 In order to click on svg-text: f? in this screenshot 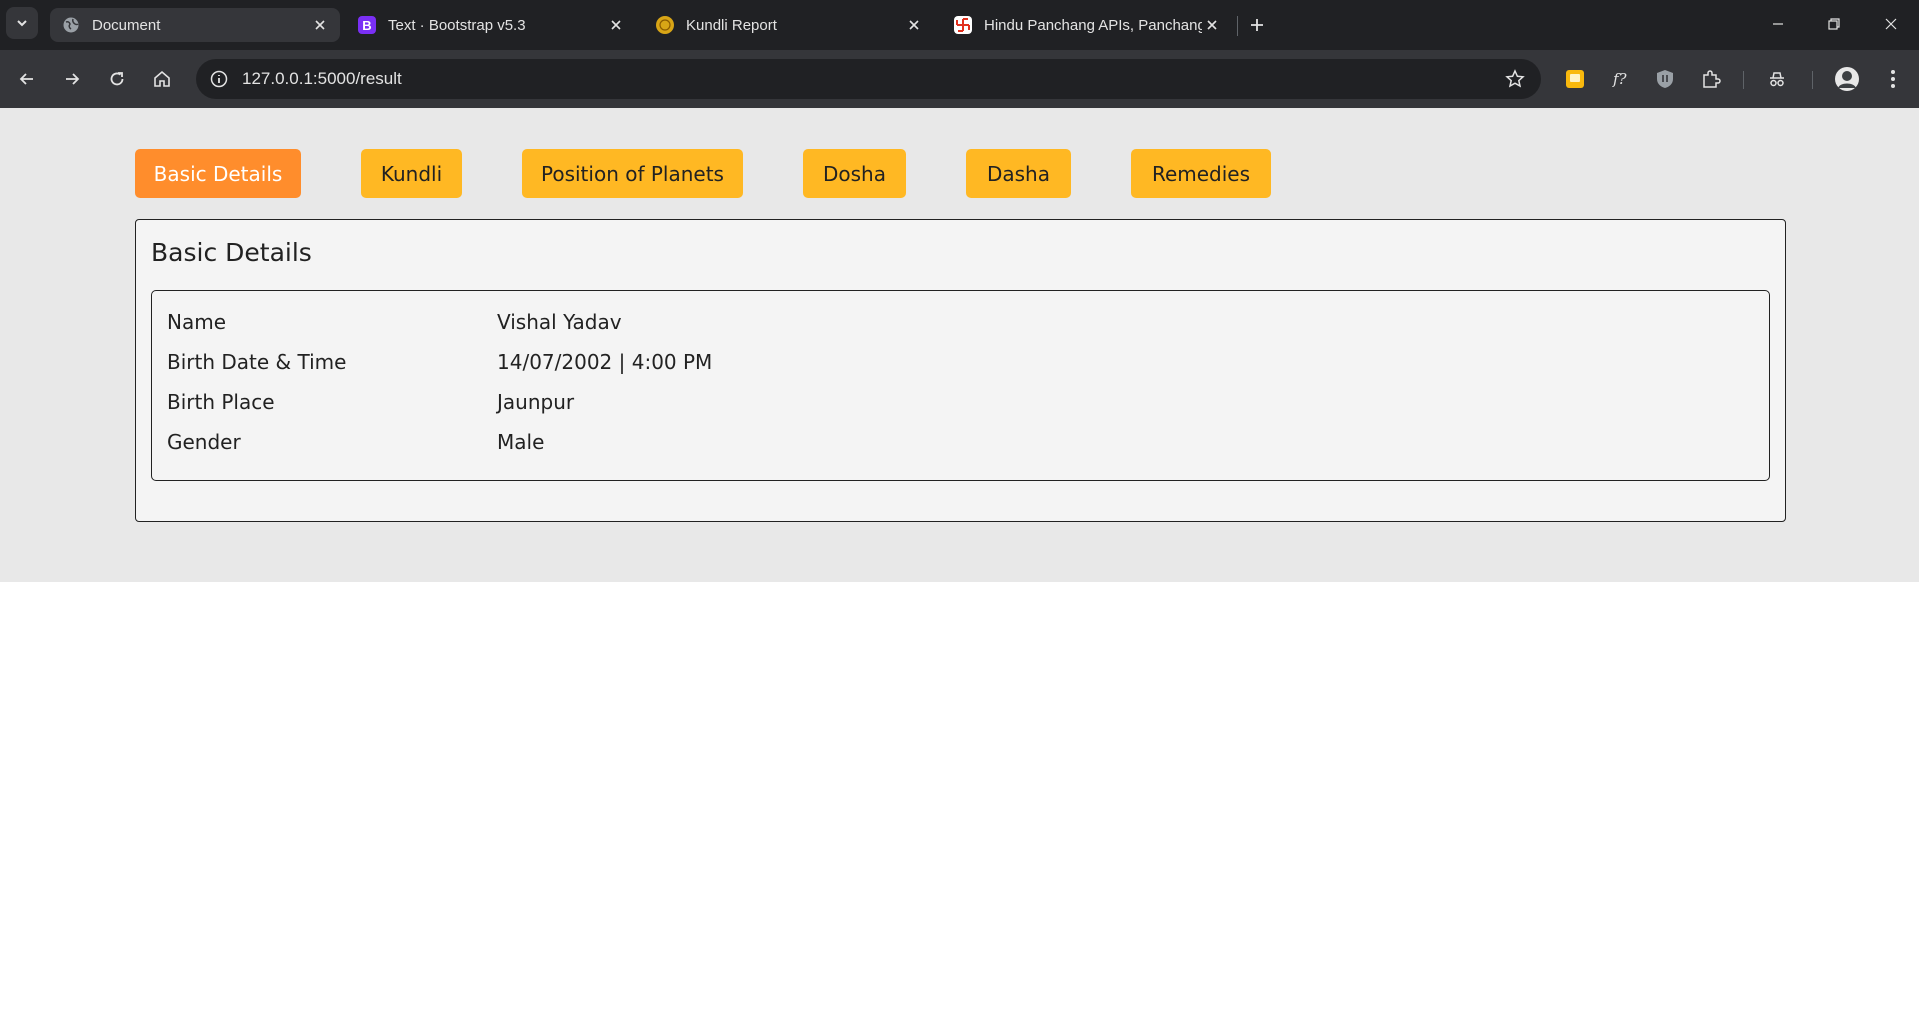, I will do `click(1620, 79)`.